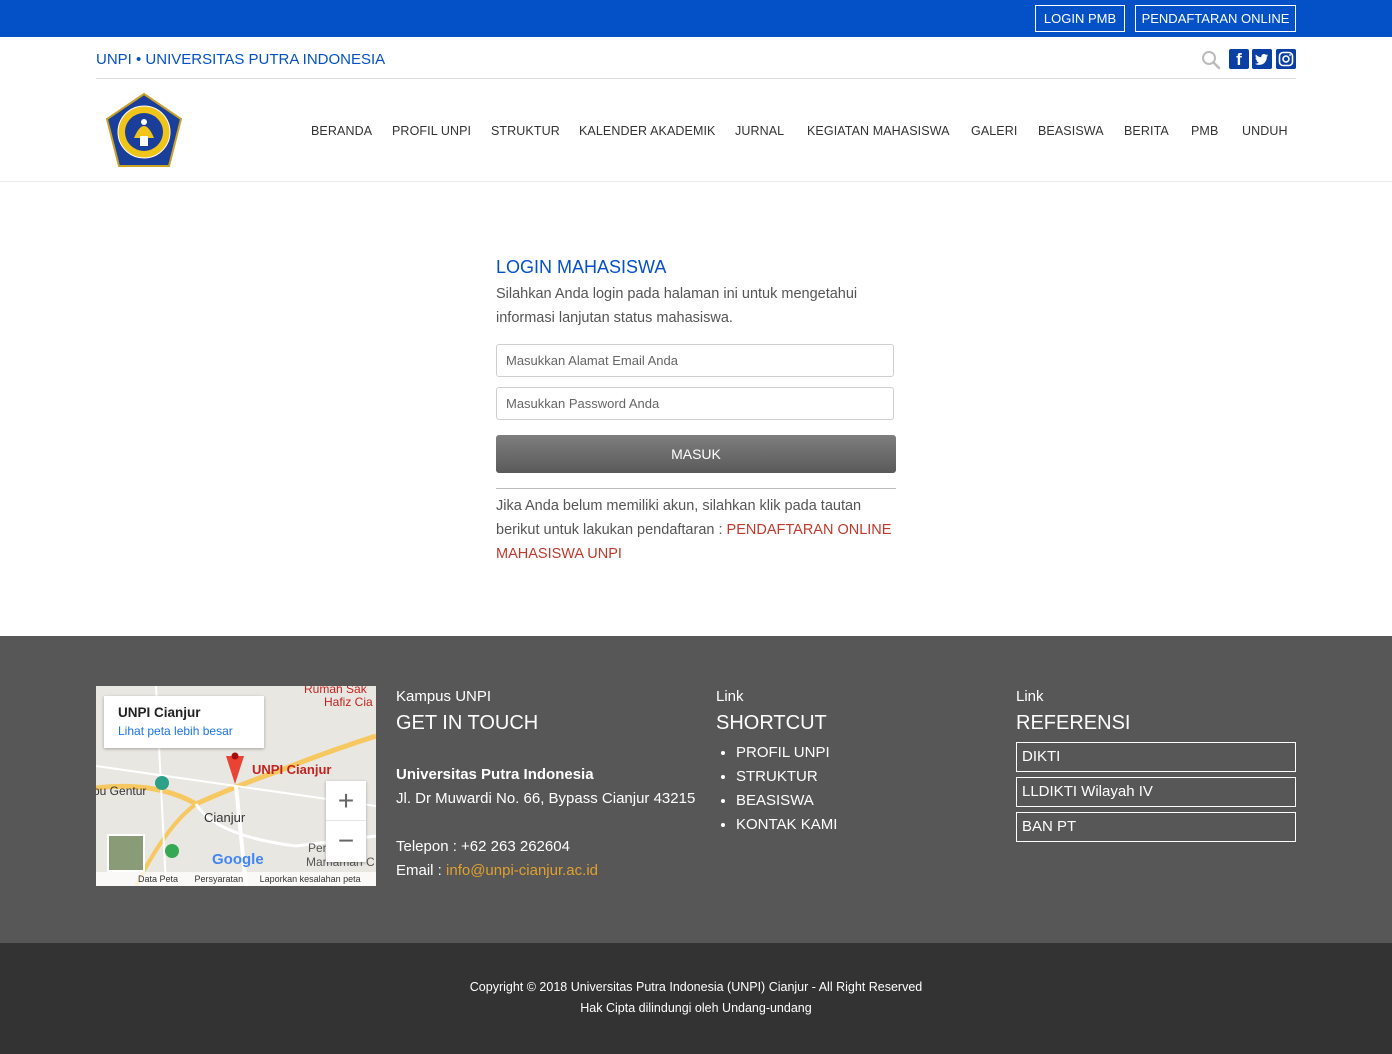 Image resolution: width=1392 pixels, height=1054 pixels. What do you see at coordinates (467, 723) in the screenshot?
I see `contact-heading: GET IN TOUCH` at bounding box center [467, 723].